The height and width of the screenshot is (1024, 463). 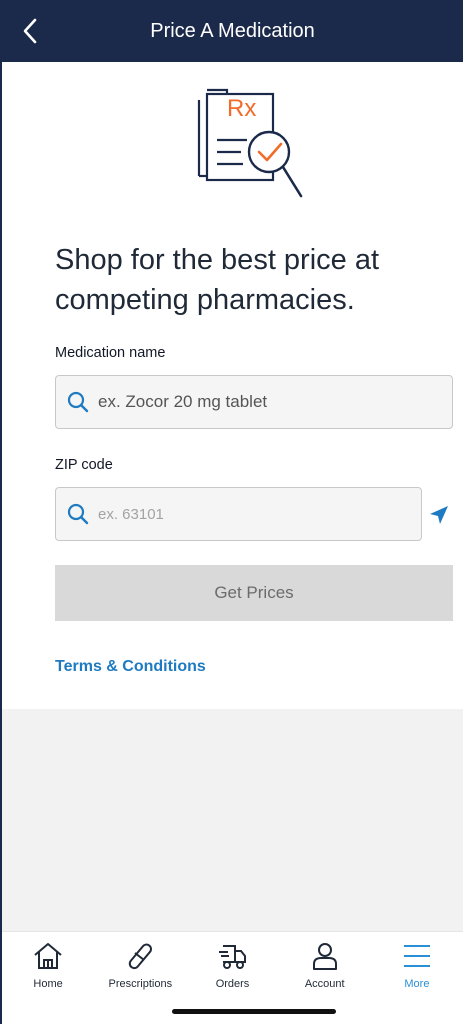 I want to click on tab-label: Home, so click(x=48, y=984).